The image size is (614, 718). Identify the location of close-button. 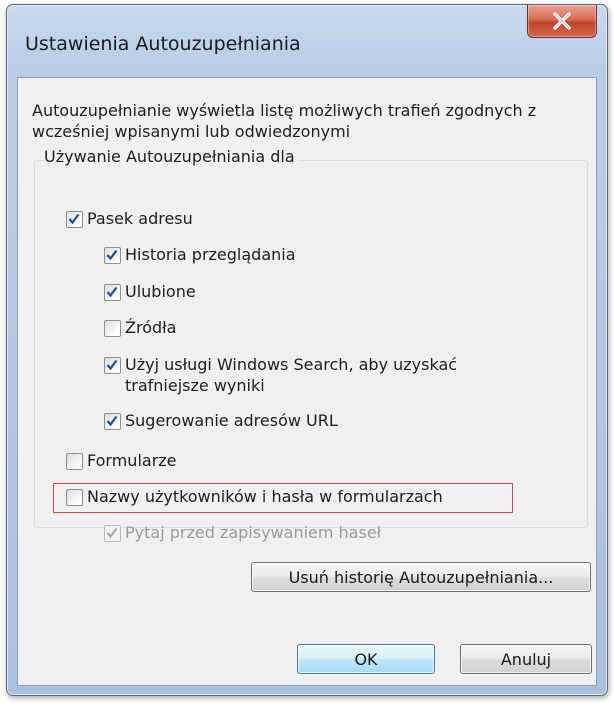
(562, 21).